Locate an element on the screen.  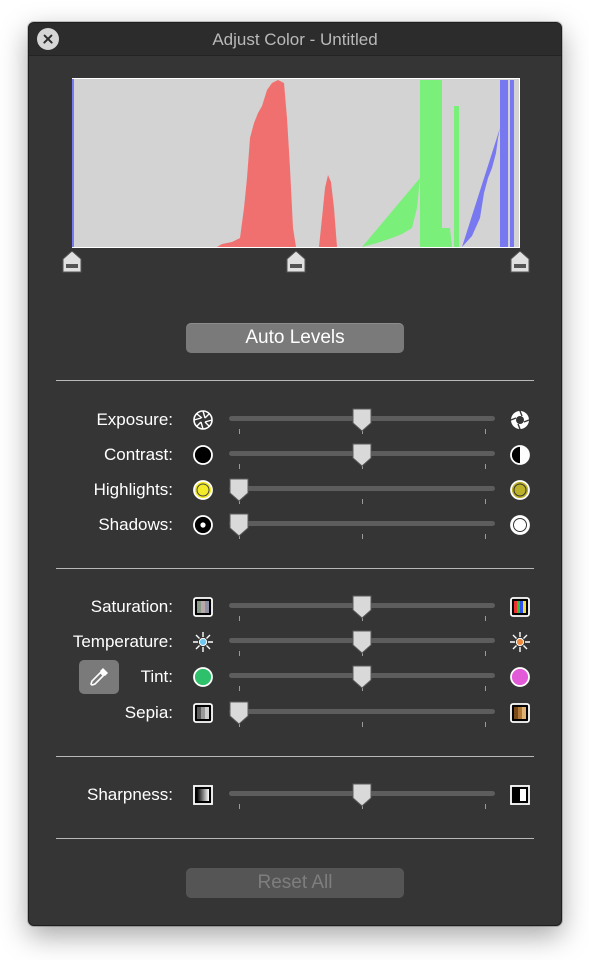
dark-yellow-circle-icon is located at coordinates (520, 490).